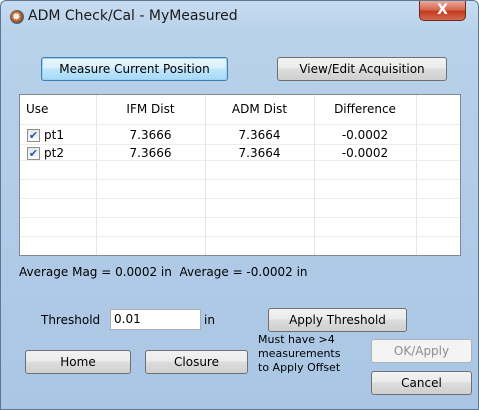 This screenshot has width=479, height=410. I want to click on column-header-ifm-dist: IFM Dist, so click(150, 109).